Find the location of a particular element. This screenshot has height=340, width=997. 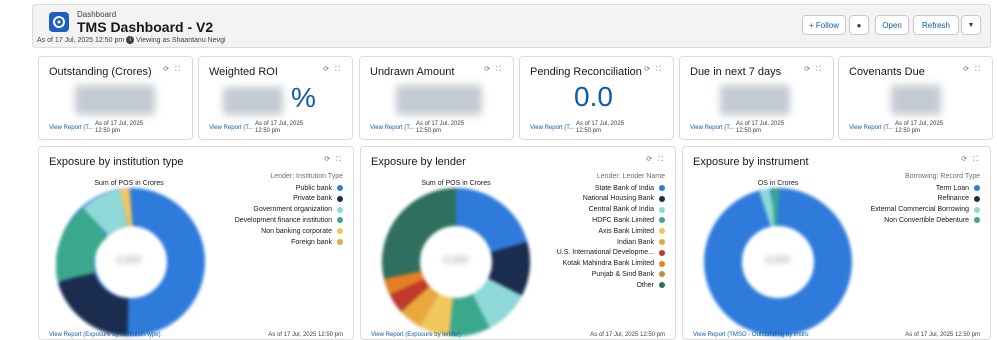

subscribe-icon: ● is located at coordinates (859, 25).